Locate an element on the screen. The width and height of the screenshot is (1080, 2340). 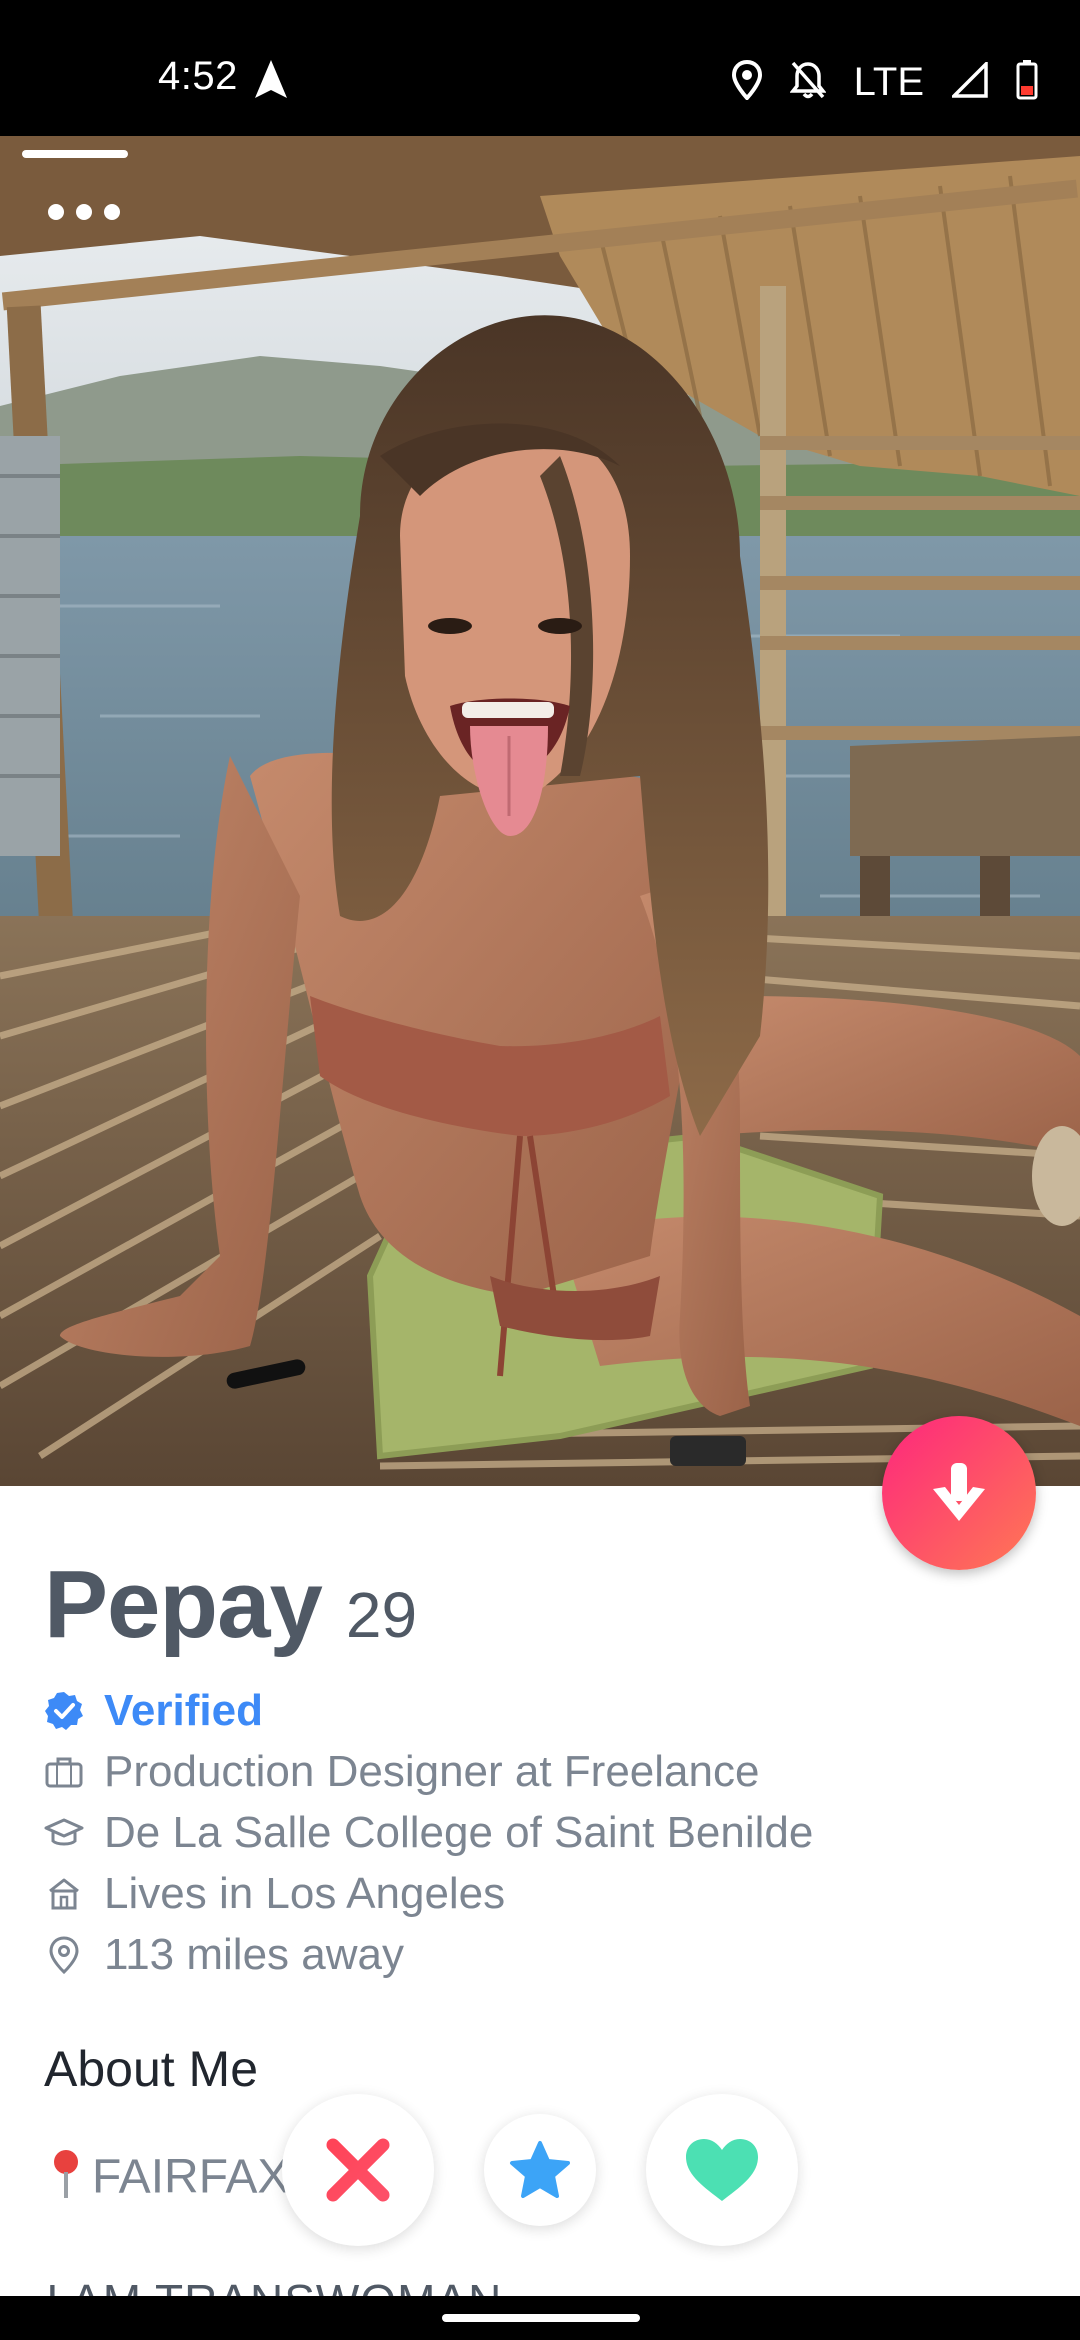
home-gesture-handle is located at coordinates (541, 2318).